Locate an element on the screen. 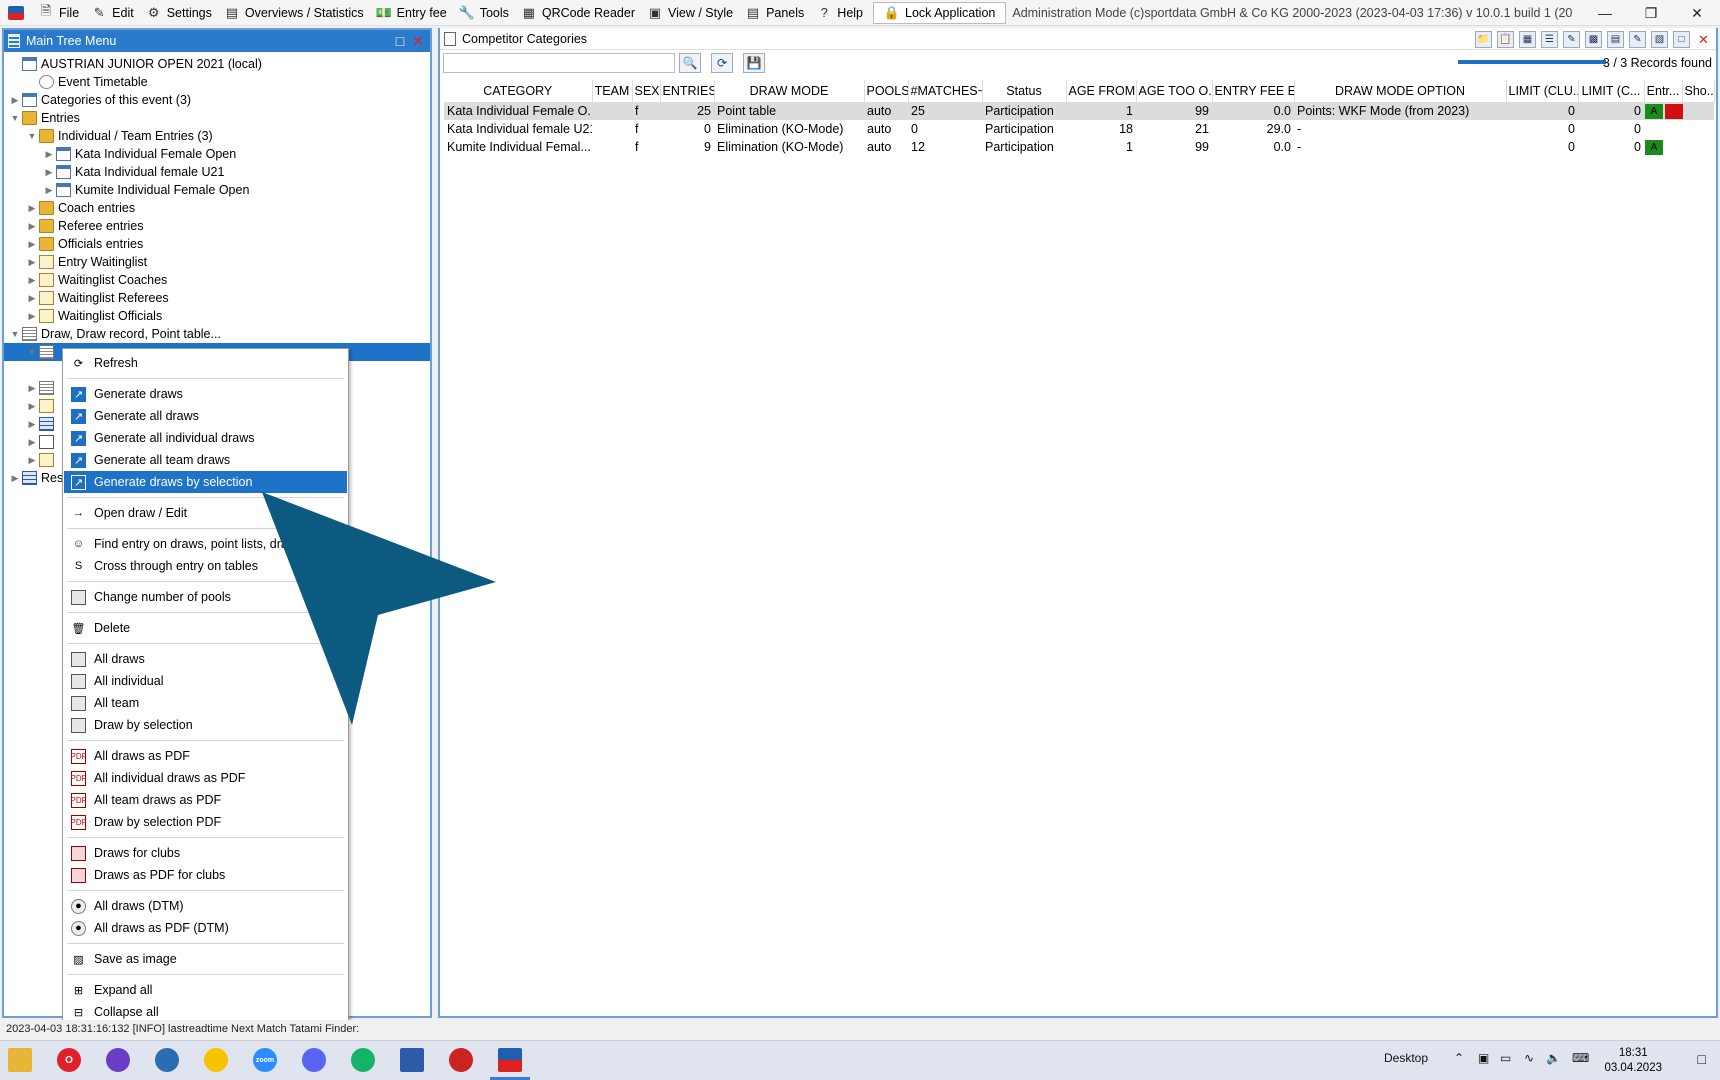 This screenshot has height=1080, width=1720. tree-node: ▶ Kata Individual female U21 is located at coordinates (217, 172).